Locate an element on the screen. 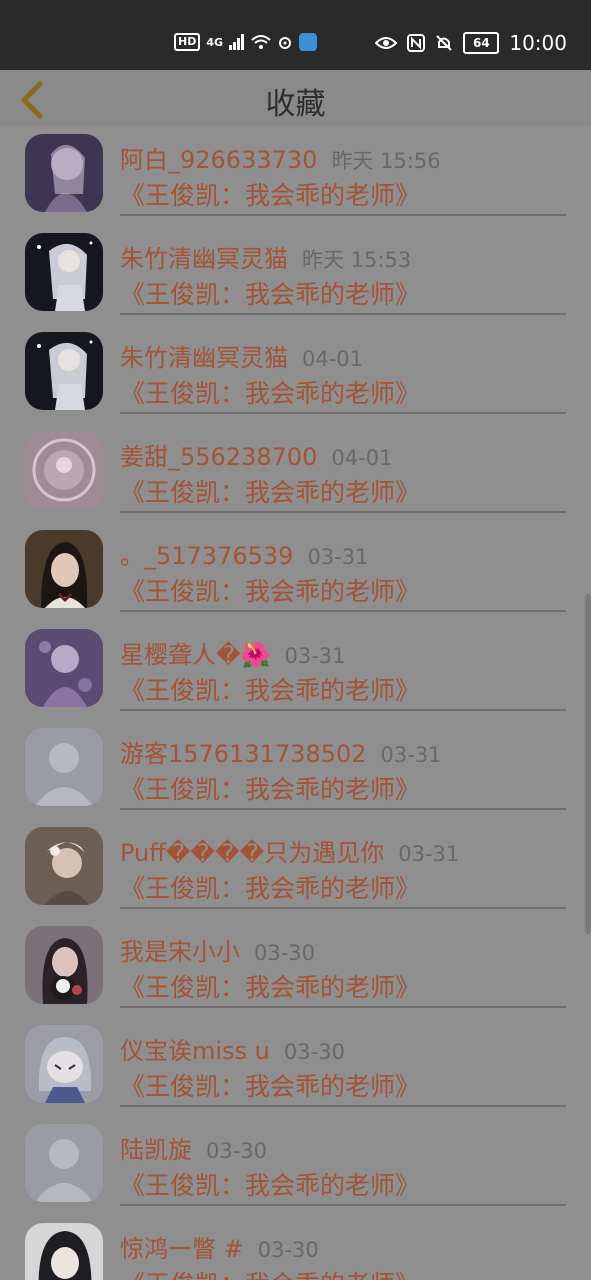 This screenshot has width=591, height=1280. page-title: 收藏 is located at coordinates (295, 104).